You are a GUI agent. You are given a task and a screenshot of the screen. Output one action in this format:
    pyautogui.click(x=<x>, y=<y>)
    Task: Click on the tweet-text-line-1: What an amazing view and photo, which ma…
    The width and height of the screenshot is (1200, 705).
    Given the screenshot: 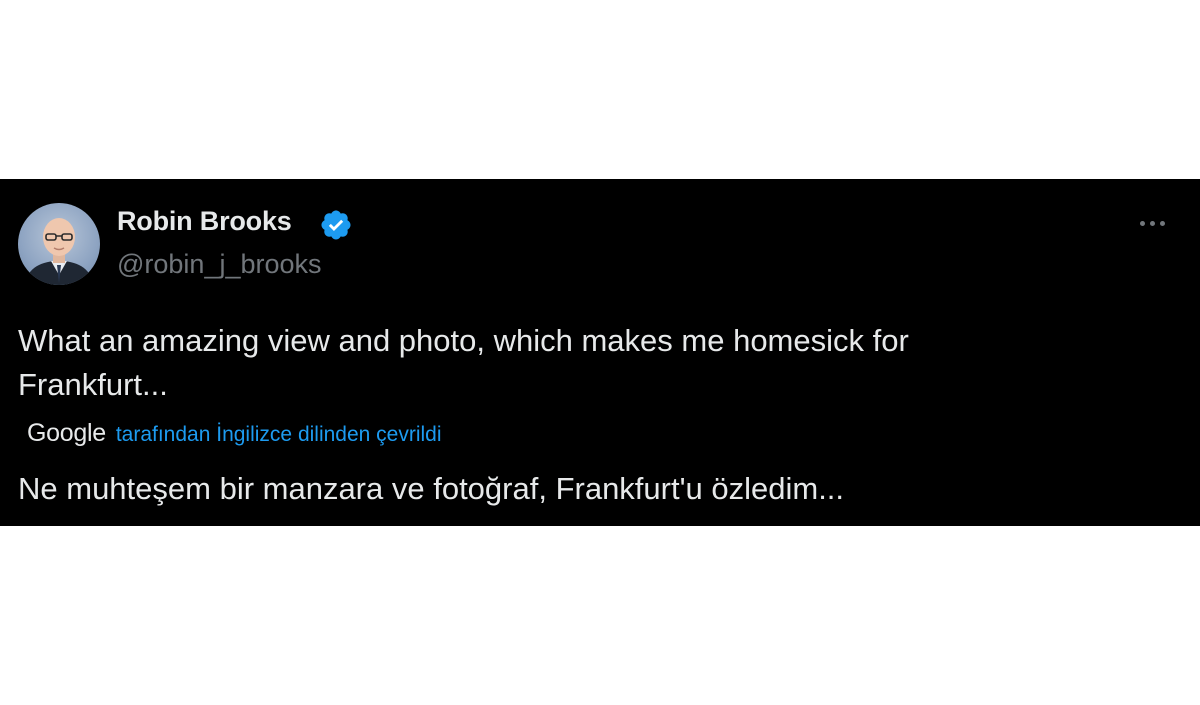 What is the action you would take?
    pyautogui.click(x=463, y=340)
    